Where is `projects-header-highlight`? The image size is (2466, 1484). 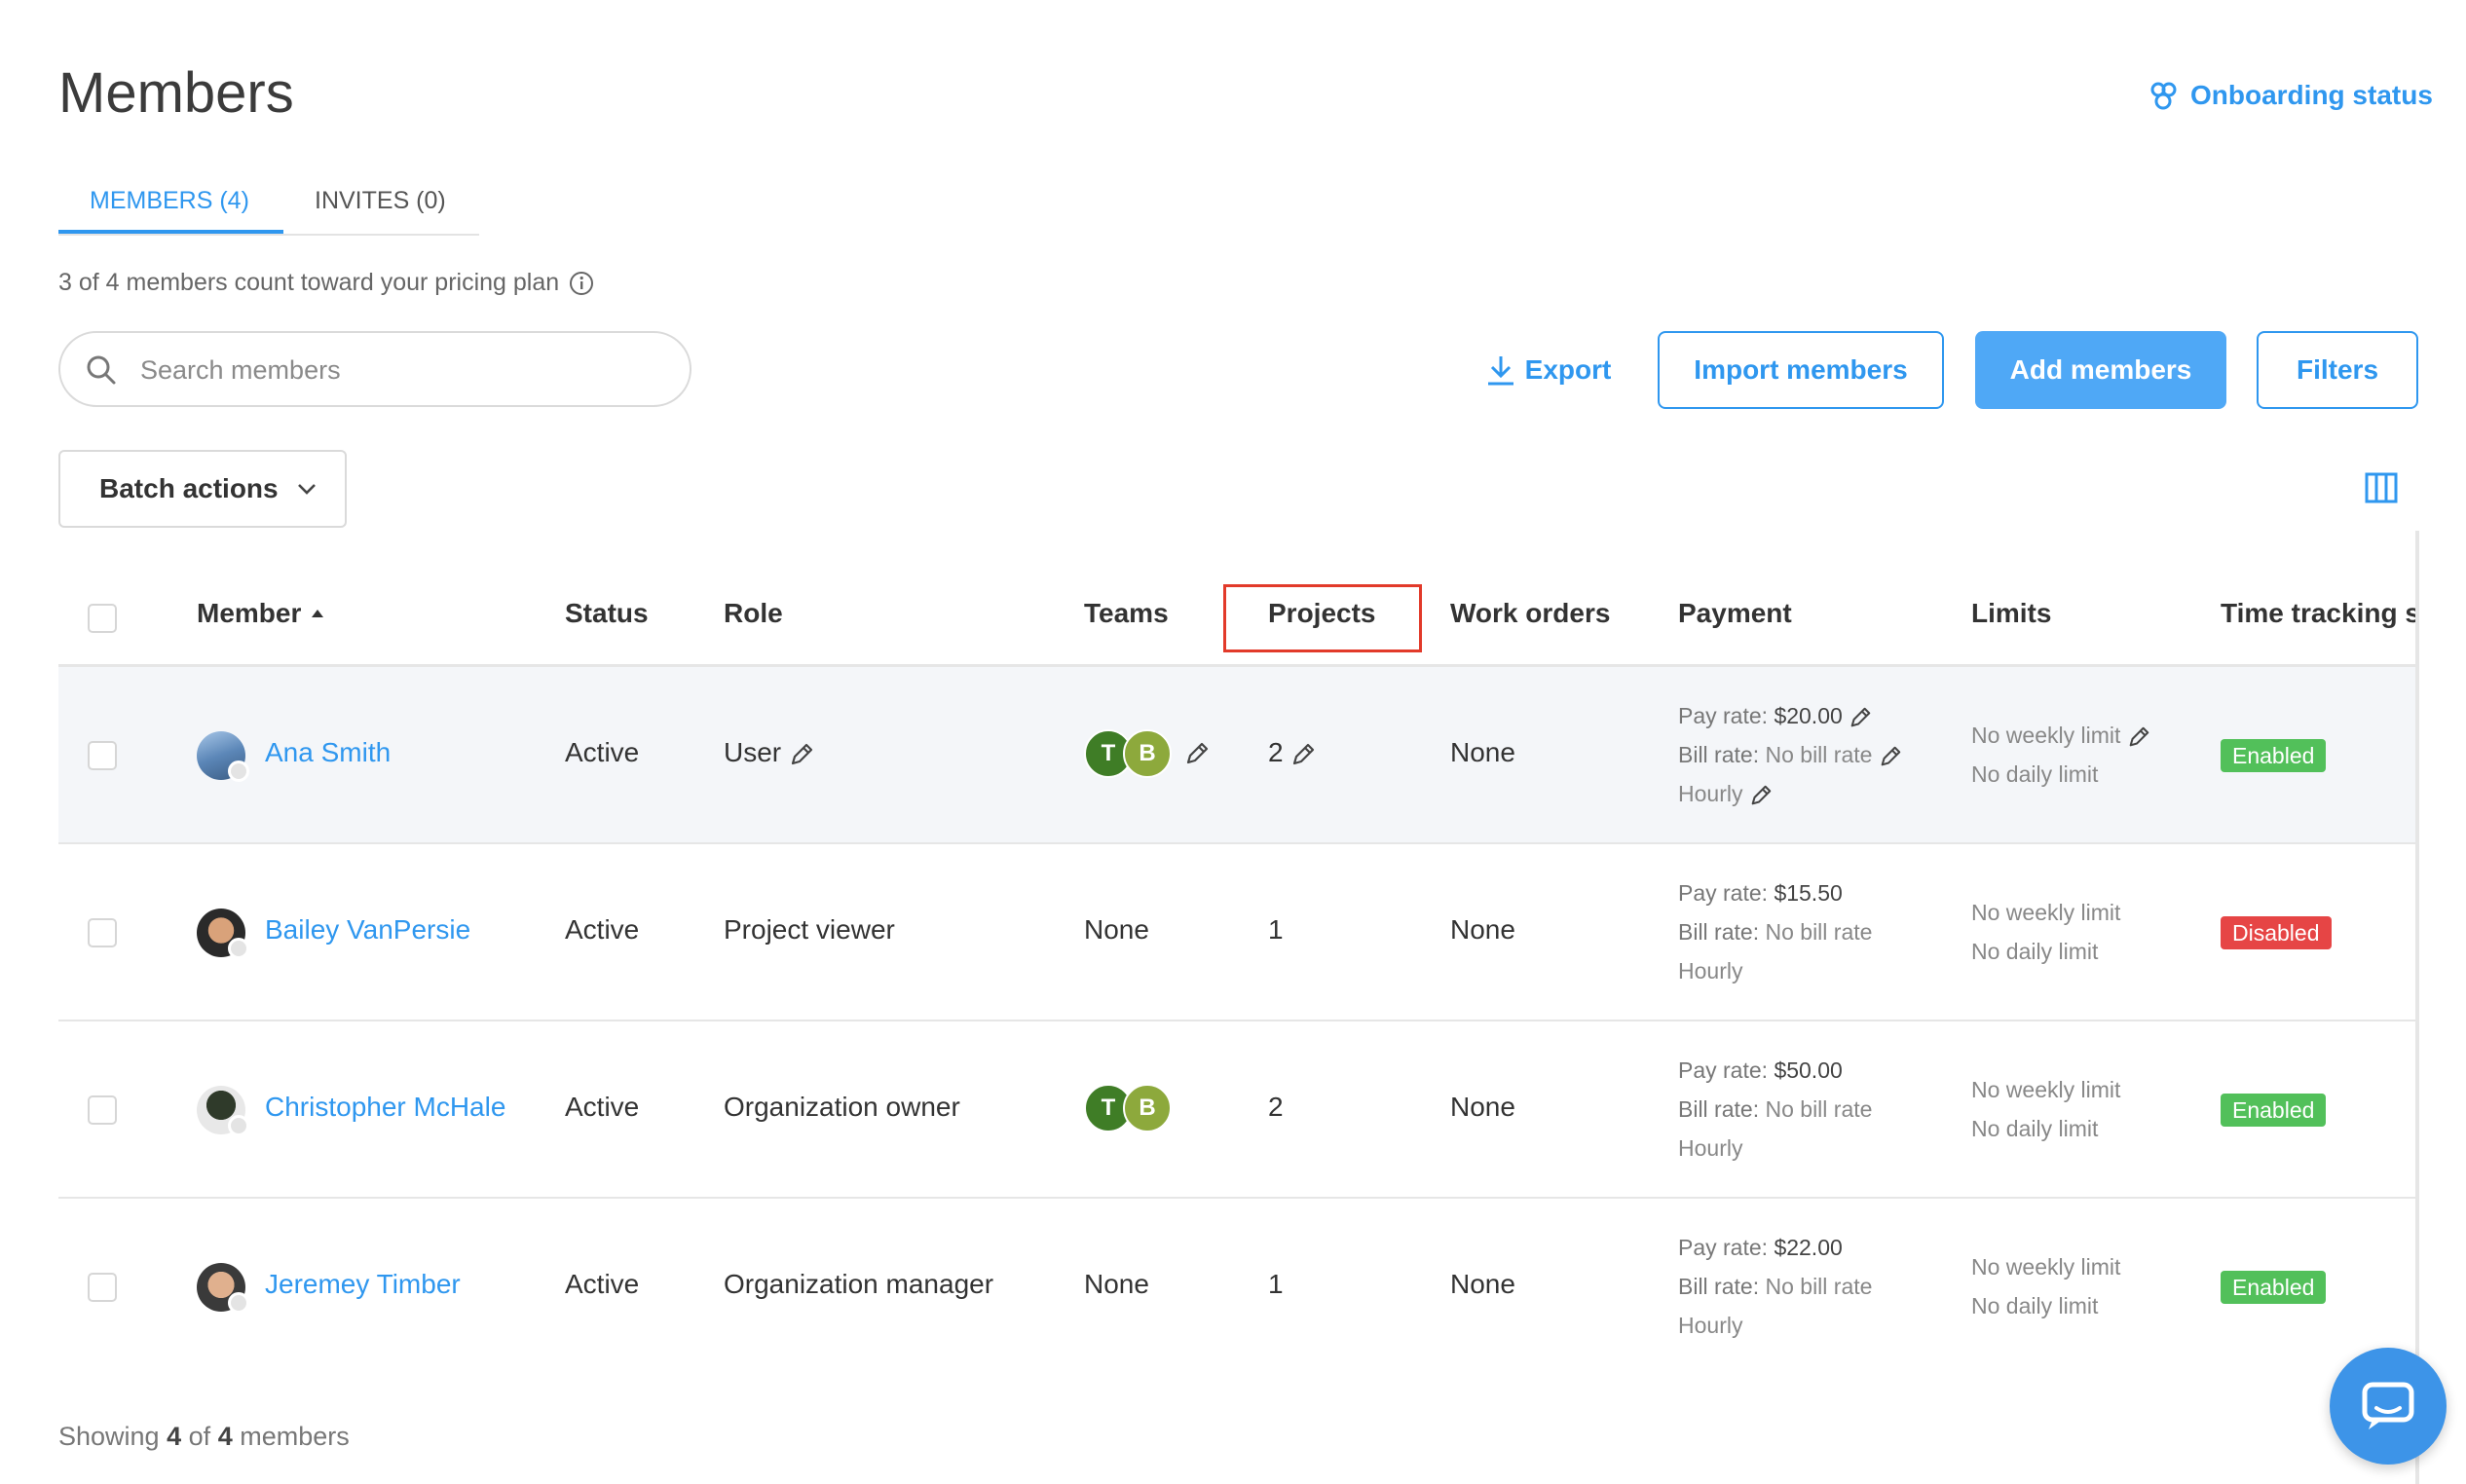
projects-header-highlight is located at coordinates (1323, 618).